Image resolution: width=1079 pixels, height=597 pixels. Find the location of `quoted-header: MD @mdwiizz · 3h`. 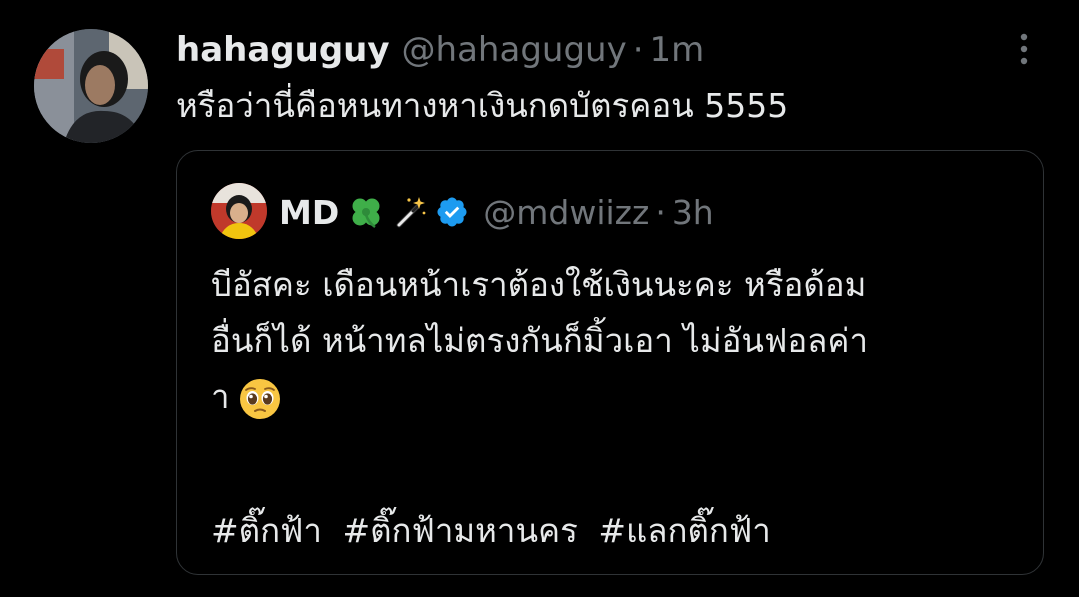

quoted-header: MD @mdwiizz · 3h is located at coordinates (496, 212).